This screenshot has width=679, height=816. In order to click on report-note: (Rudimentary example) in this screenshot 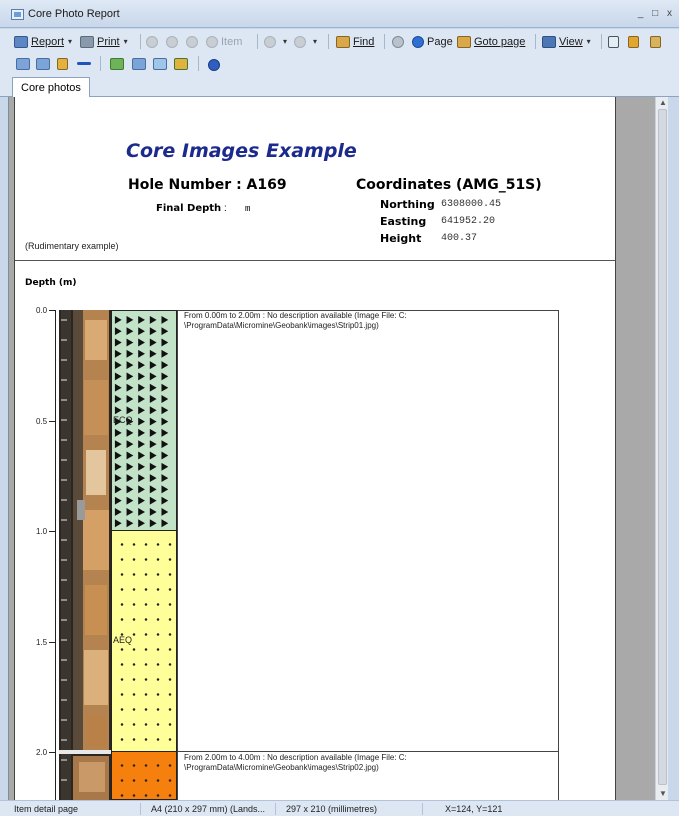, I will do `click(72, 246)`.